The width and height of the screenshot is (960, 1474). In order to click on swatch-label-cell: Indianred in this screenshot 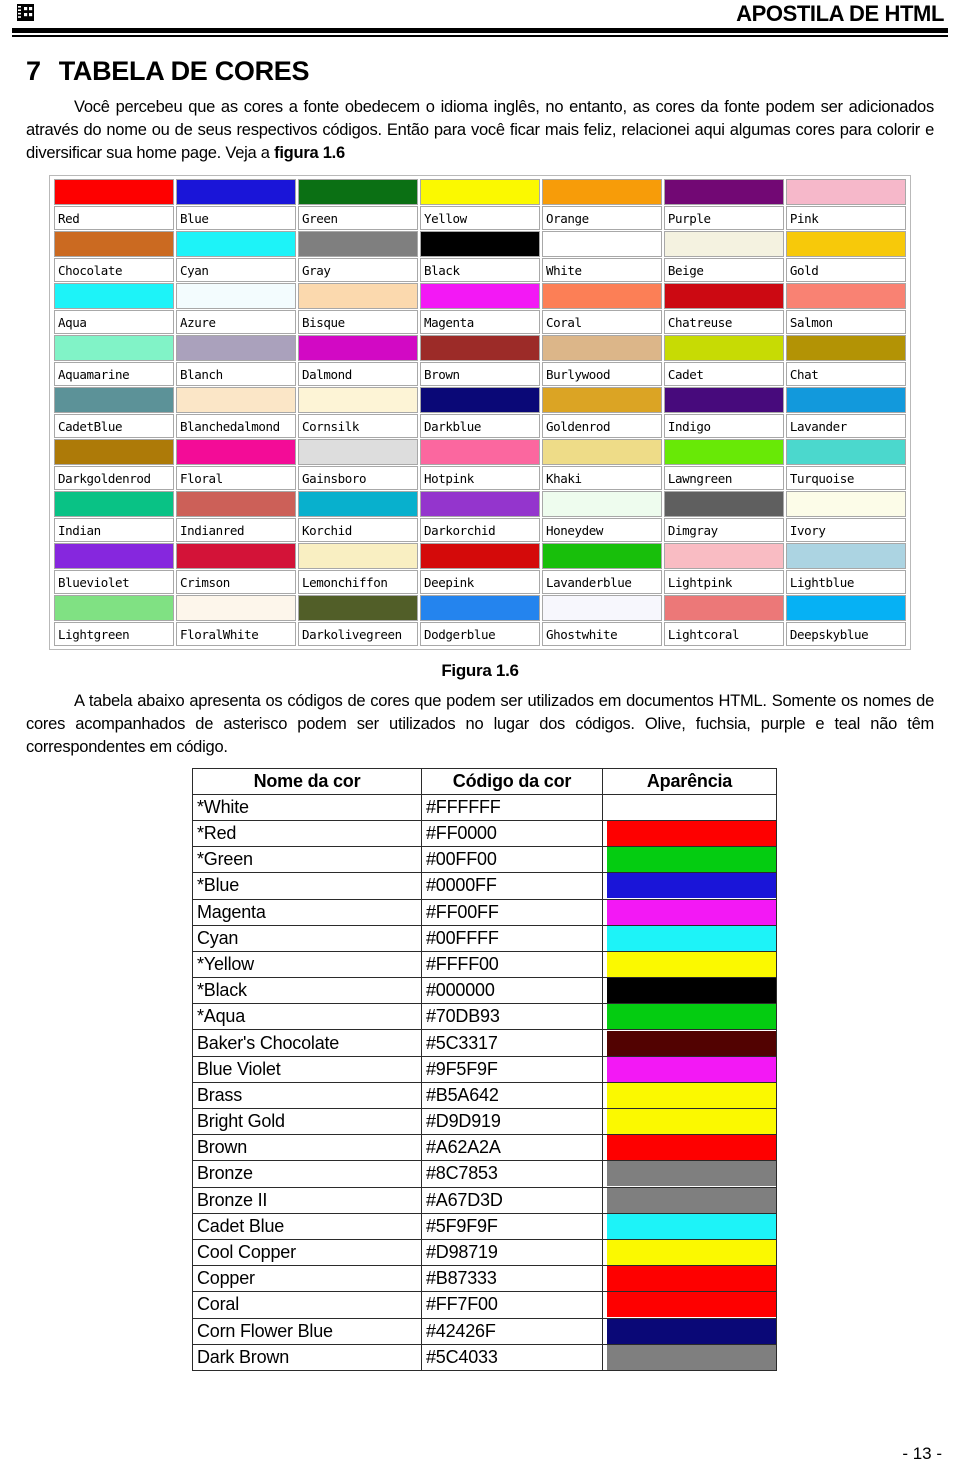, I will do `click(235, 530)`.